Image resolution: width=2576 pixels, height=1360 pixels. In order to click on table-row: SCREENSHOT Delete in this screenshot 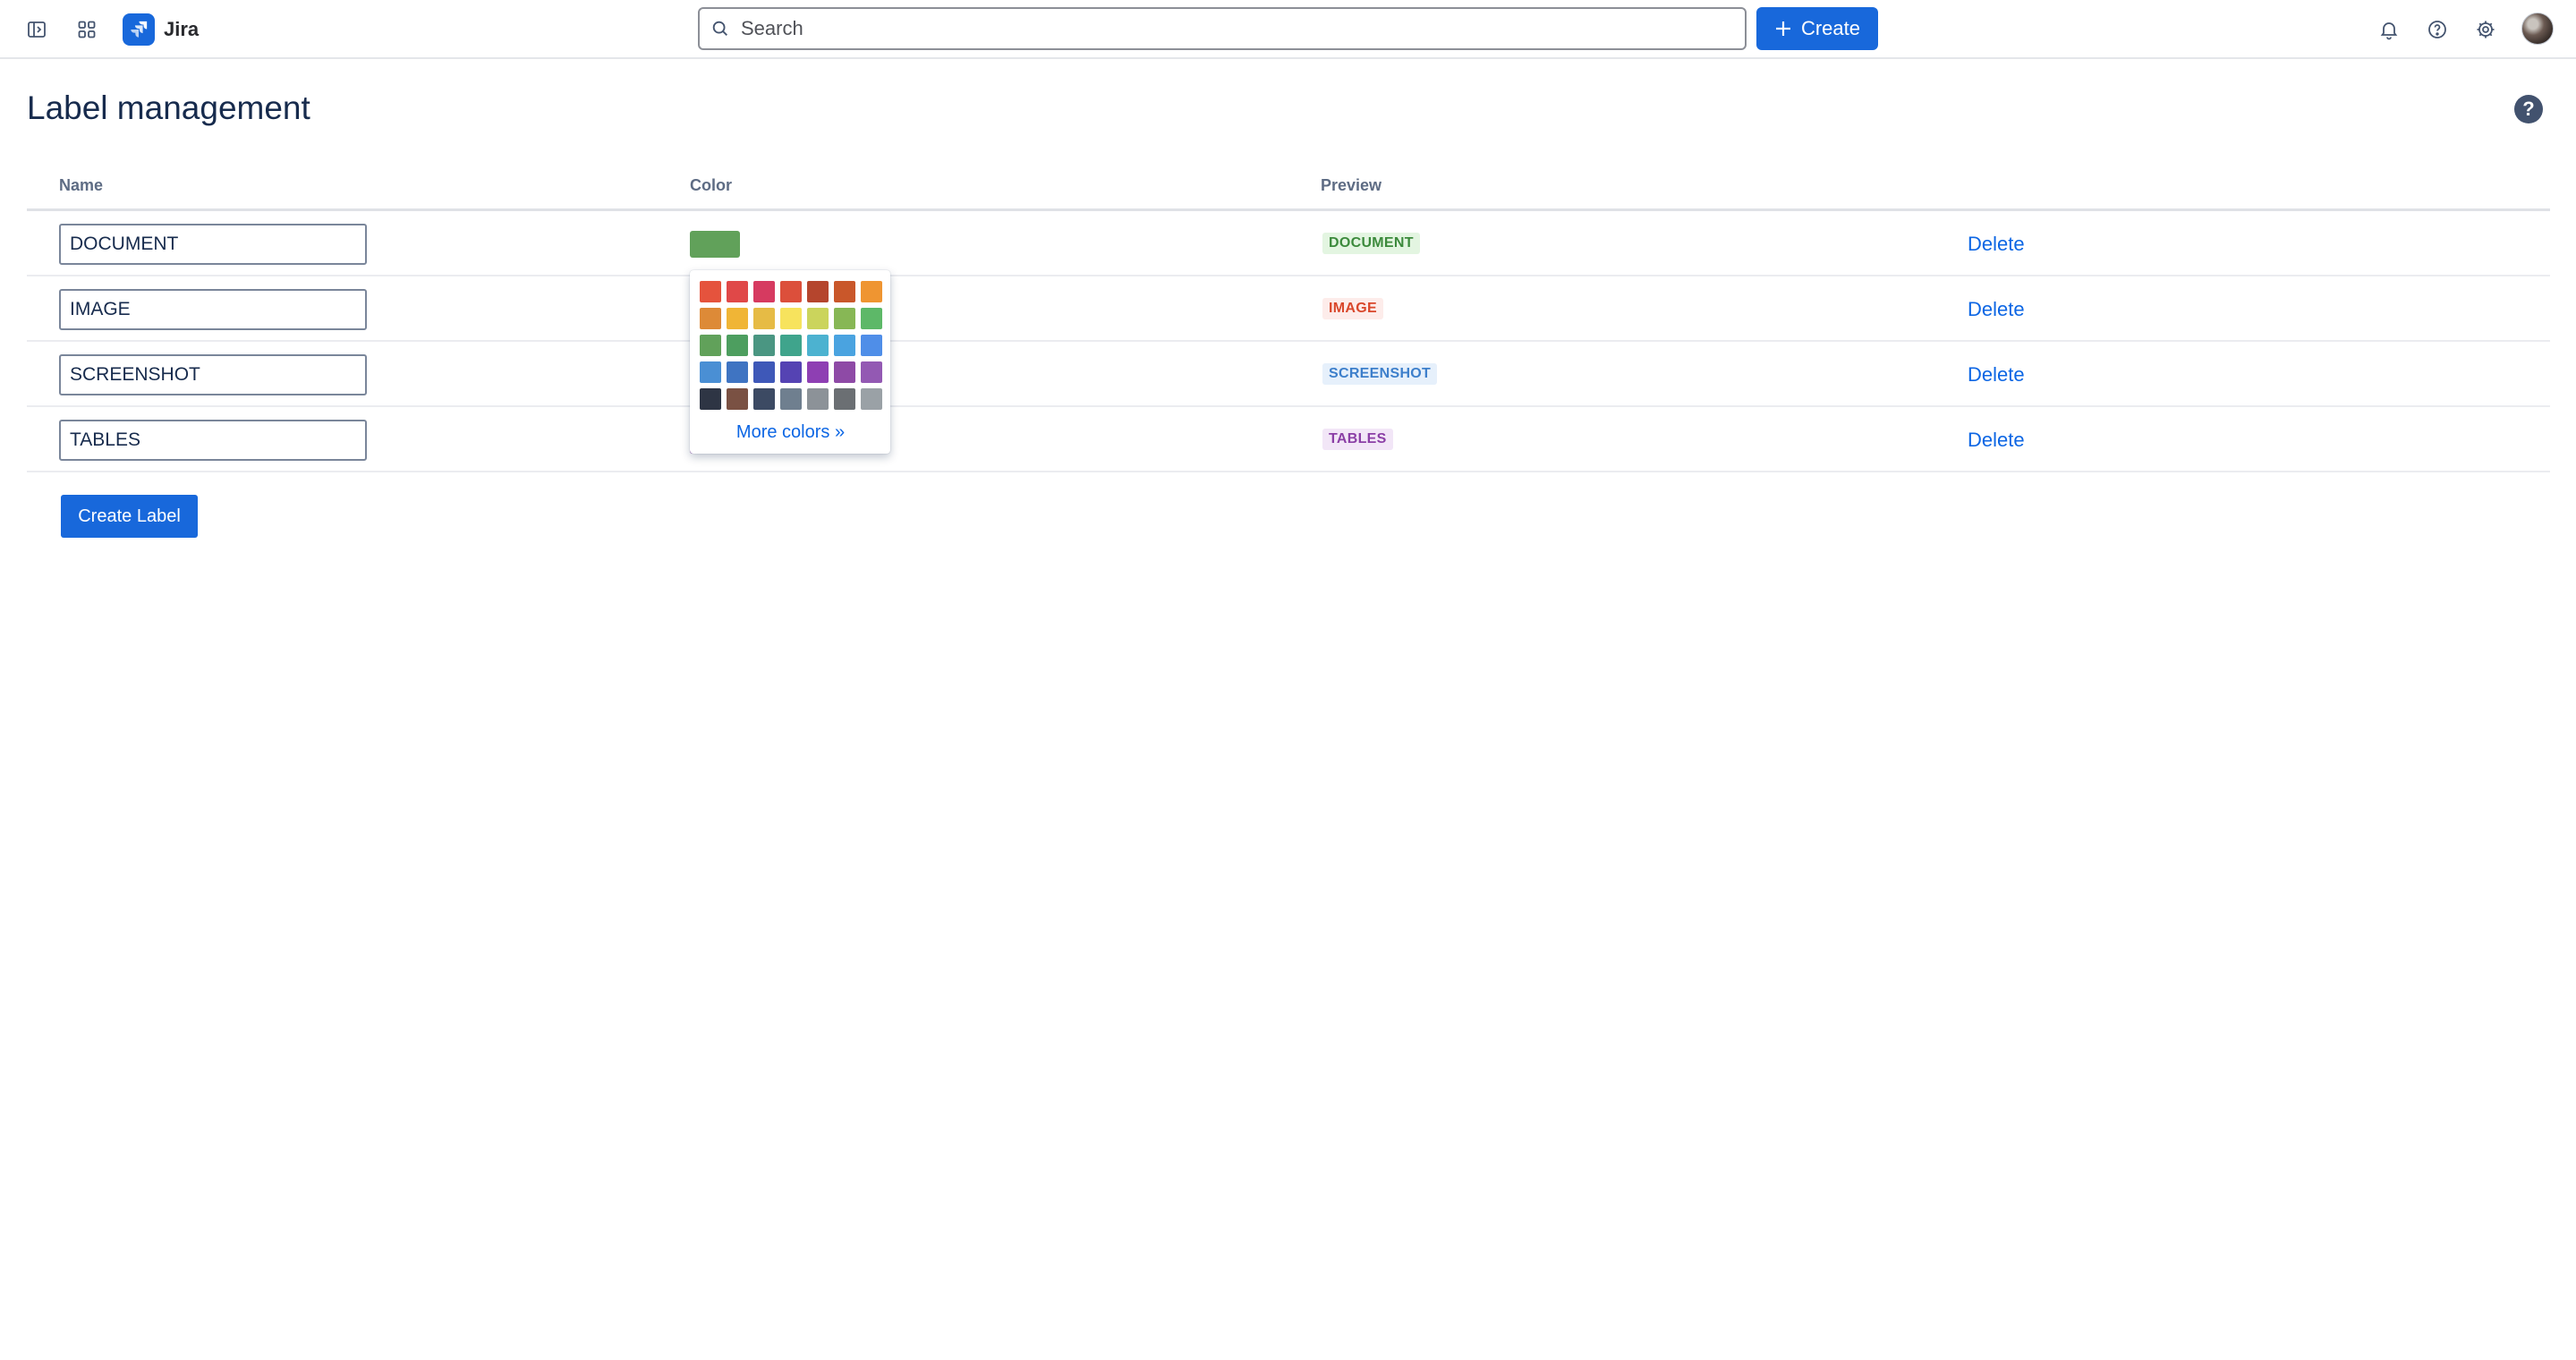, I will do `click(1288, 374)`.